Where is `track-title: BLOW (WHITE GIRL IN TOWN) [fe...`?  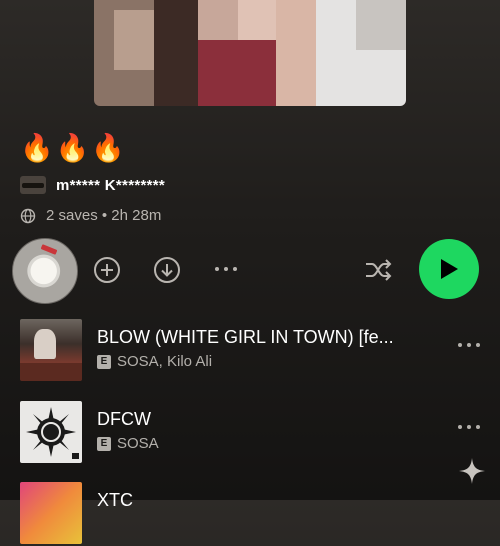
track-title: BLOW (WHITE GIRL IN TOWN) [fe... is located at coordinates (245, 337).